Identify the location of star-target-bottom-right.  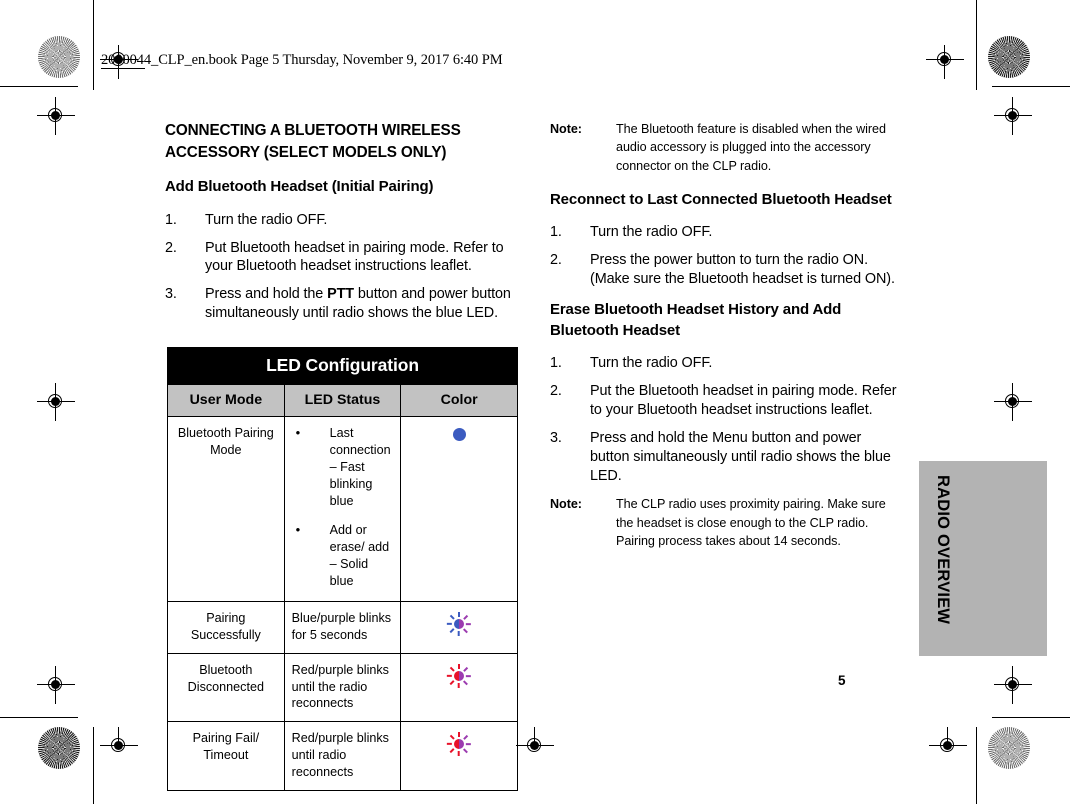
(1009, 748).